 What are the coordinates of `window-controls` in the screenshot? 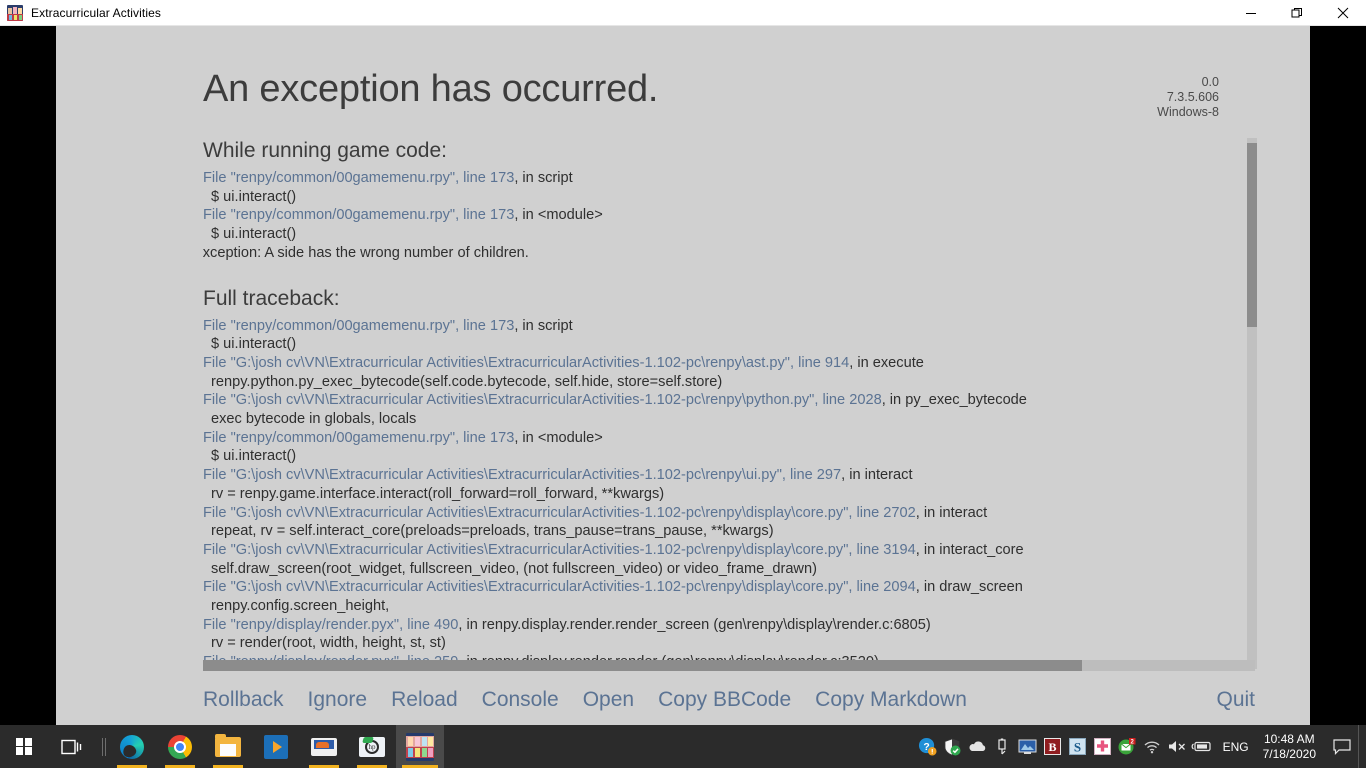 It's located at (1297, 13).